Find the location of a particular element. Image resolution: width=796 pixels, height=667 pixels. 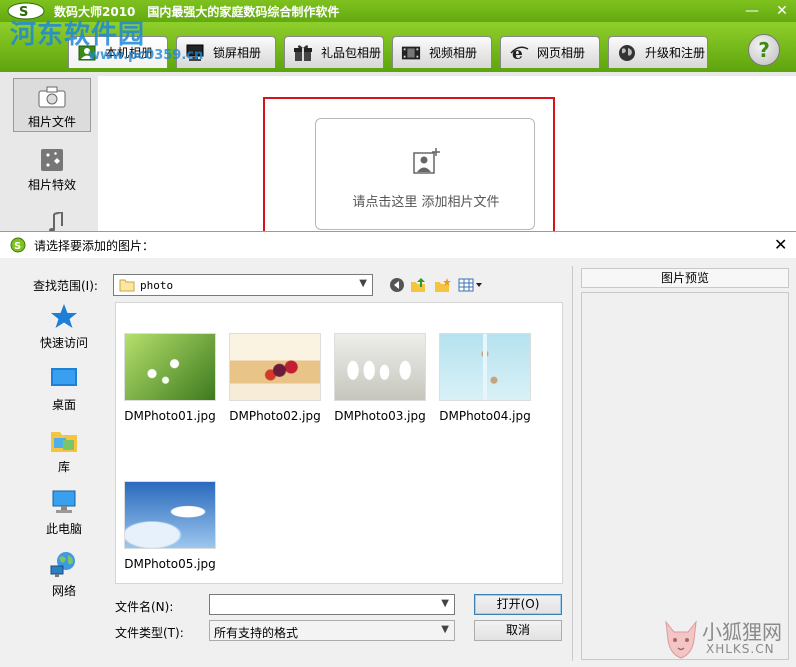

up-folder-icon is located at coordinates (419, 285).